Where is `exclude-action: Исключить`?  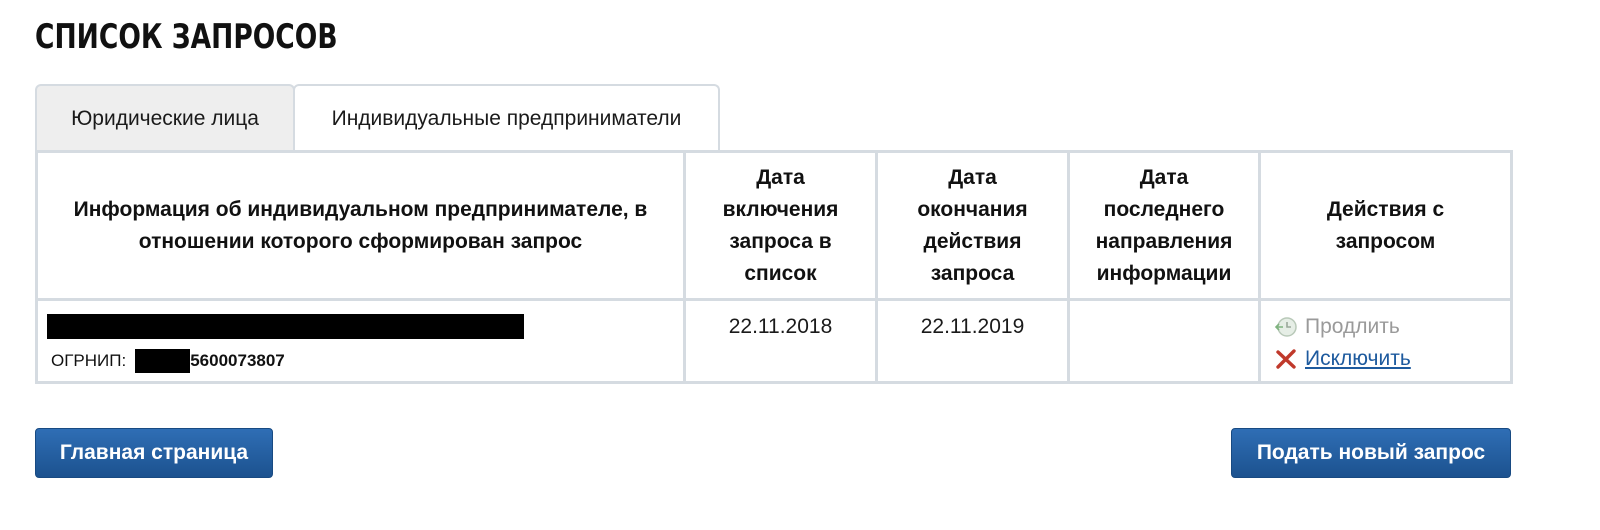
exclude-action: Исключить is located at coordinates (1342, 359).